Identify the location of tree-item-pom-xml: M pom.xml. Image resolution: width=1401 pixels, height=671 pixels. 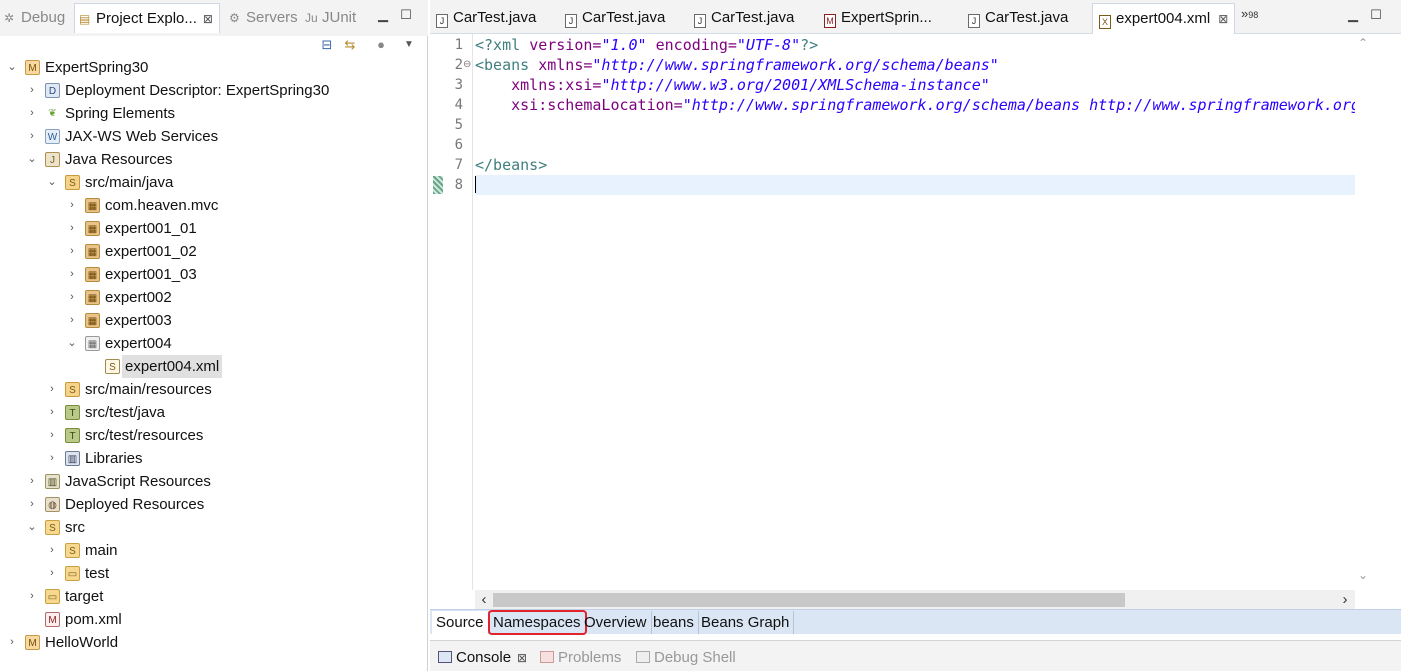
(214, 619).